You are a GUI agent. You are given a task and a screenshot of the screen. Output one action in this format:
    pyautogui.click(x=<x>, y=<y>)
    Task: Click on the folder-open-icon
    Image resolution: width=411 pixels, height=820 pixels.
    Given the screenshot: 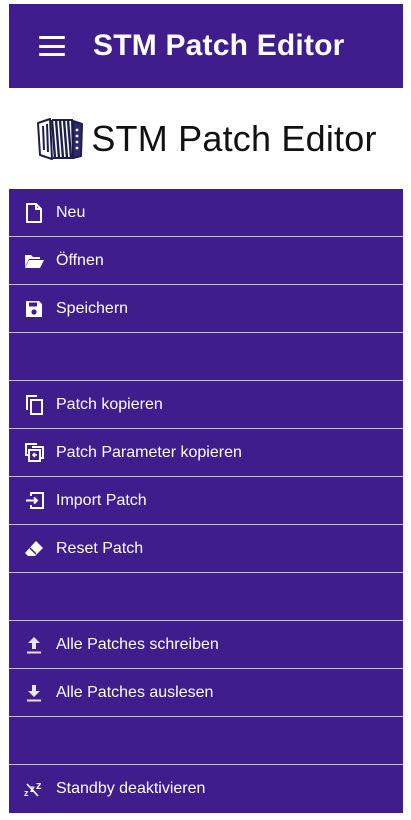 What is the action you would take?
    pyautogui.click(x=34, y=261)
    